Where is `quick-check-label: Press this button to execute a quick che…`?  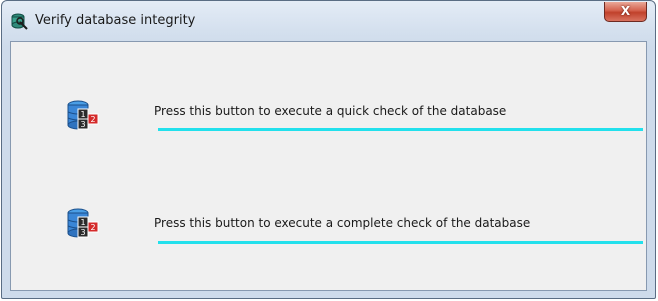
quick-check-label: Press this button to execute a quick che… is located at coordinates (330, 111).